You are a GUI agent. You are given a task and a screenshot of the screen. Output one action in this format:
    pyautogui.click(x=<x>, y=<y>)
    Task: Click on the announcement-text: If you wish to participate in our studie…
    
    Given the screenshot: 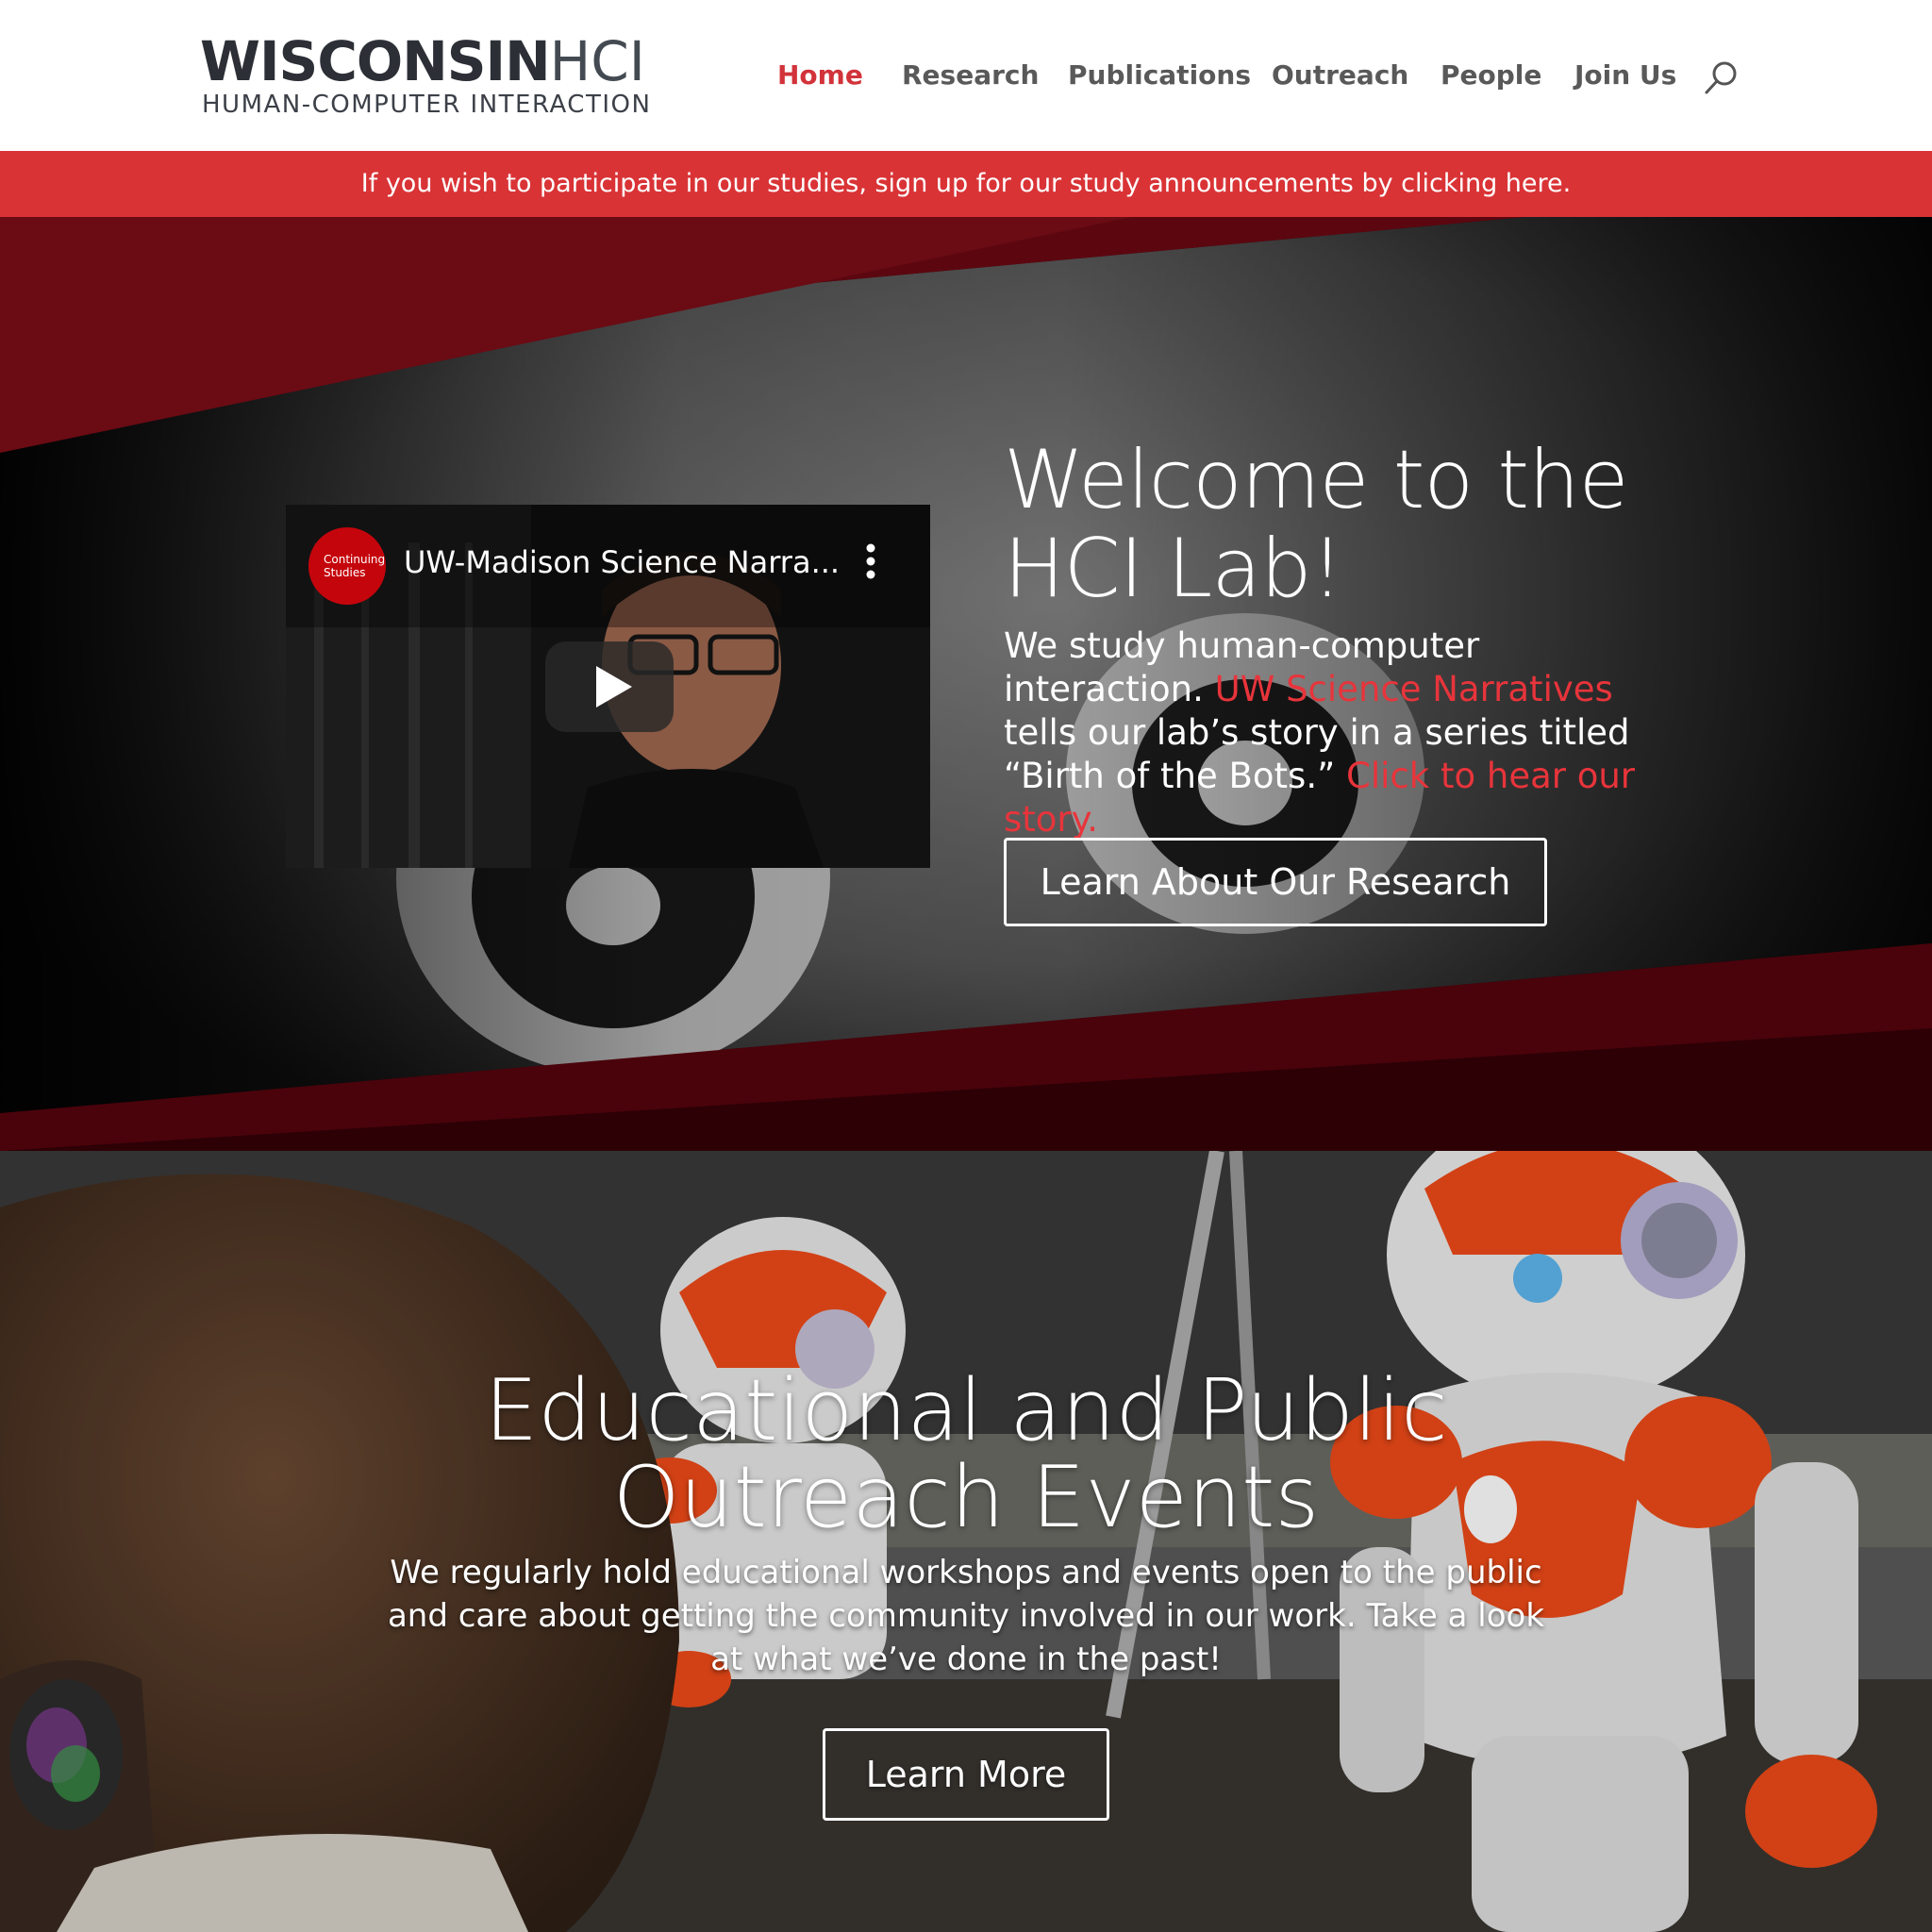 What is the action you would take?
    pyautogui.click(x=966, y=183)
    